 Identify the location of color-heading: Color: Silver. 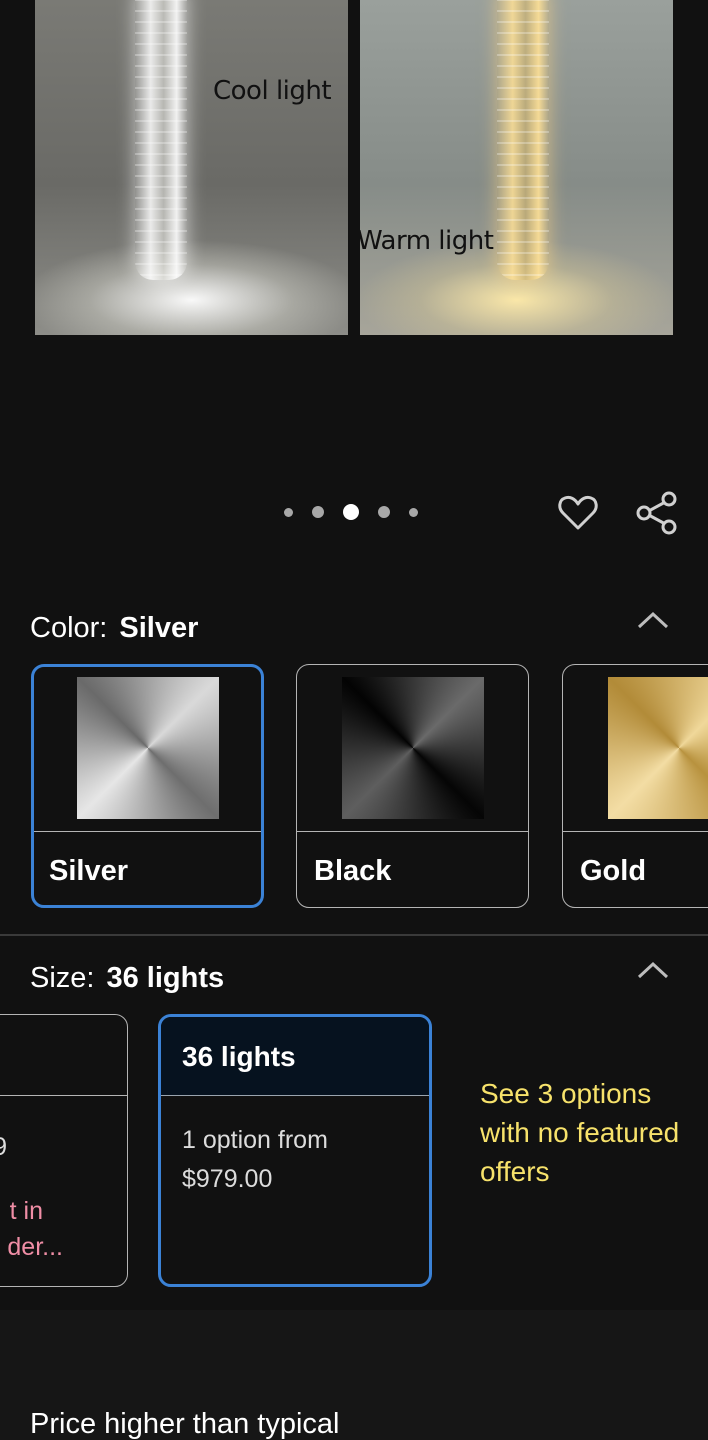
(114, 628).